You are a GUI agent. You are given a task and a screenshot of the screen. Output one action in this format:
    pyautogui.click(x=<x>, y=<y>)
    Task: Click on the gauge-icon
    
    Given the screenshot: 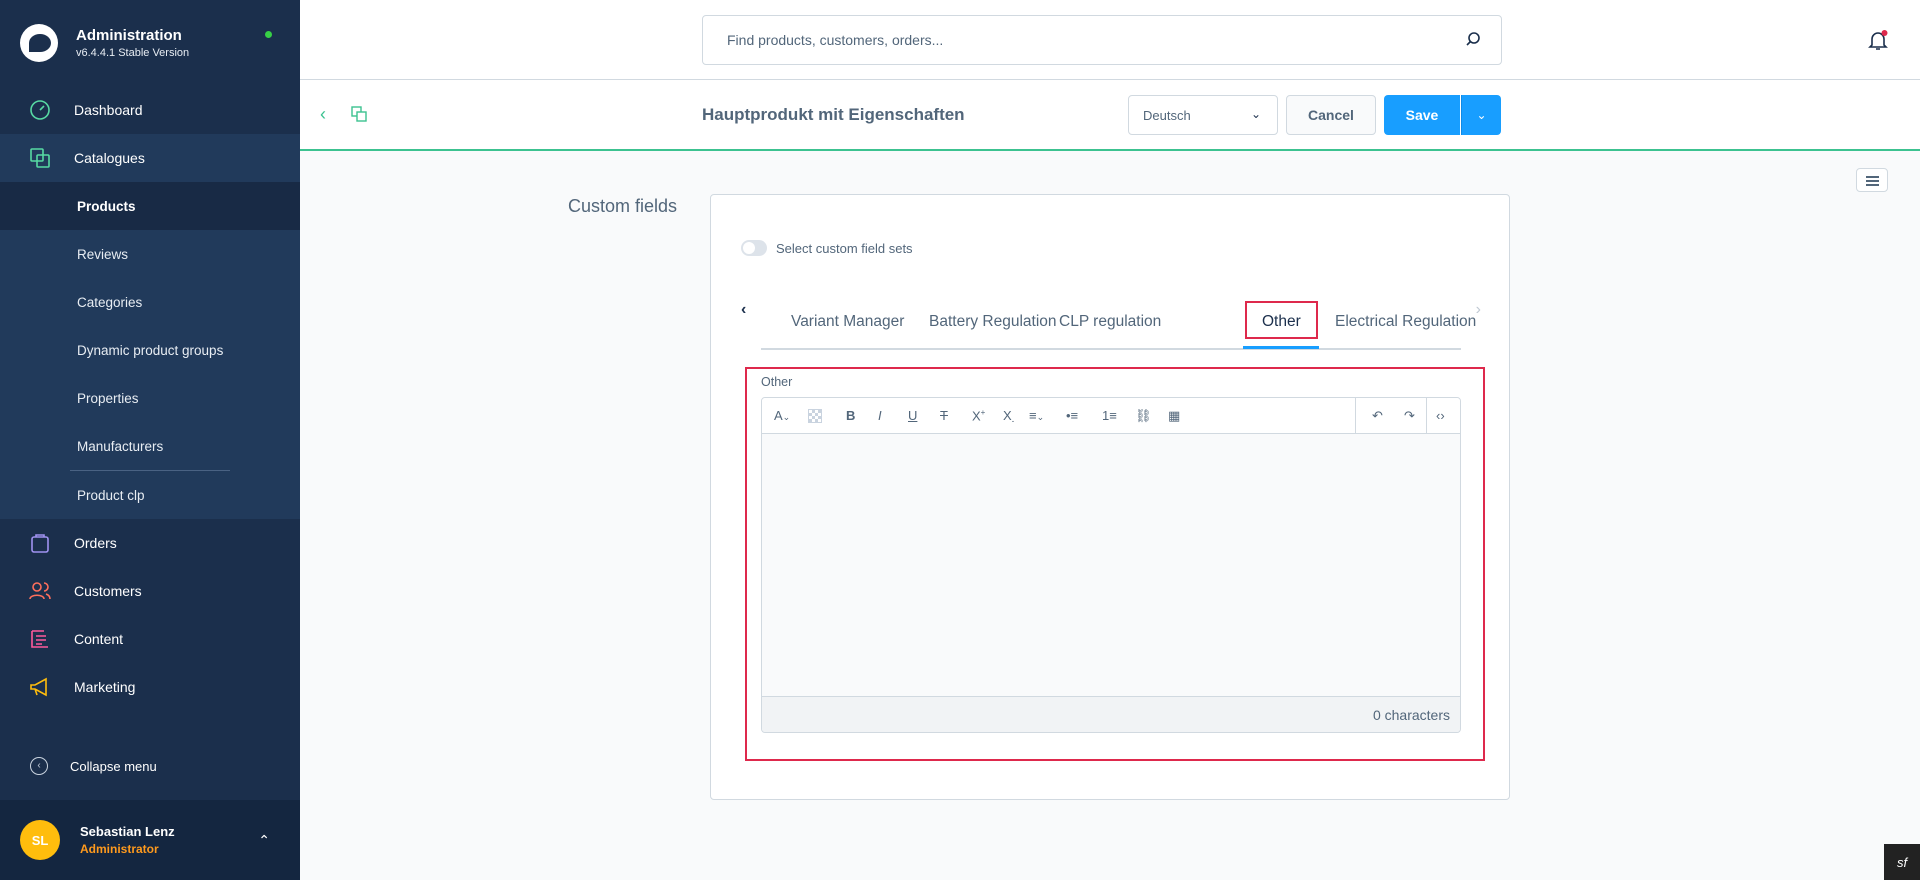 What is the action you would take?
    pyautogui.click(x=40, y=110)
    